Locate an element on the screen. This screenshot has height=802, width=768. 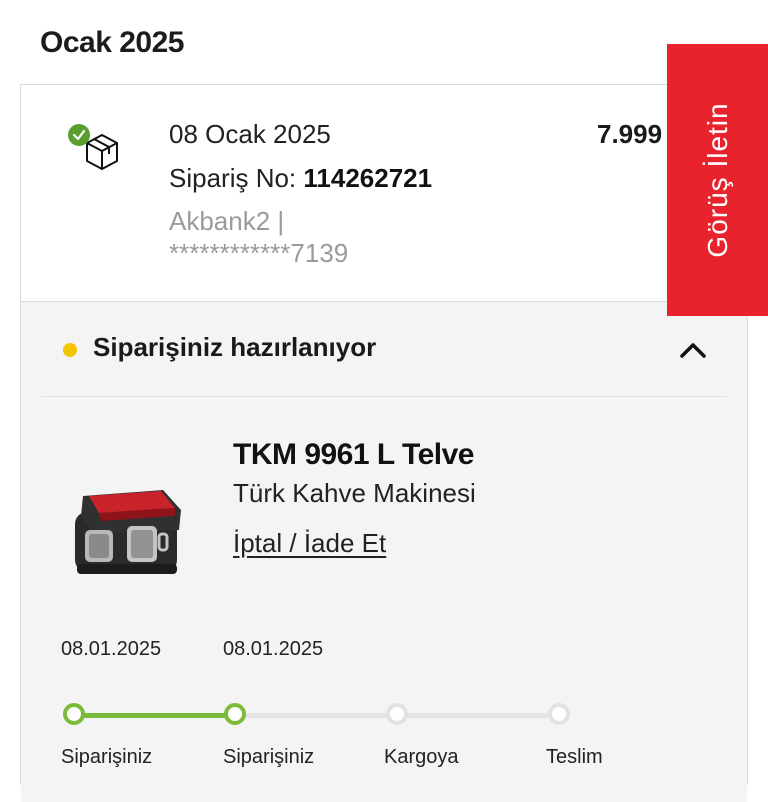
step-2-label: Siparişiniz is located at coordinates (269, 757).